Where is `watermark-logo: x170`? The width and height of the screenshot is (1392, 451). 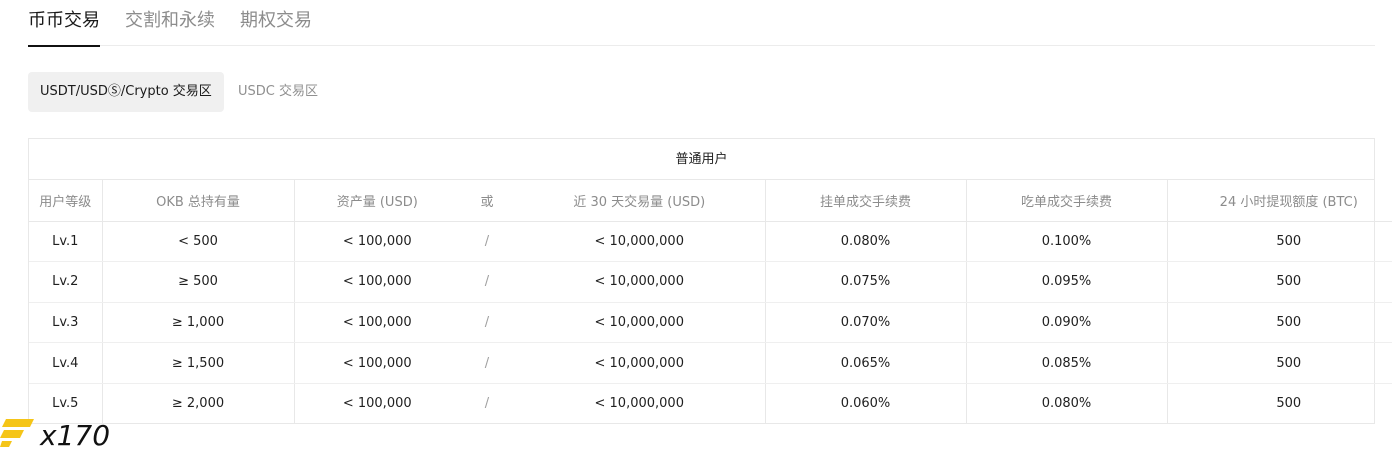
watermark-logo: x170 is located at coordinates (60, 432).